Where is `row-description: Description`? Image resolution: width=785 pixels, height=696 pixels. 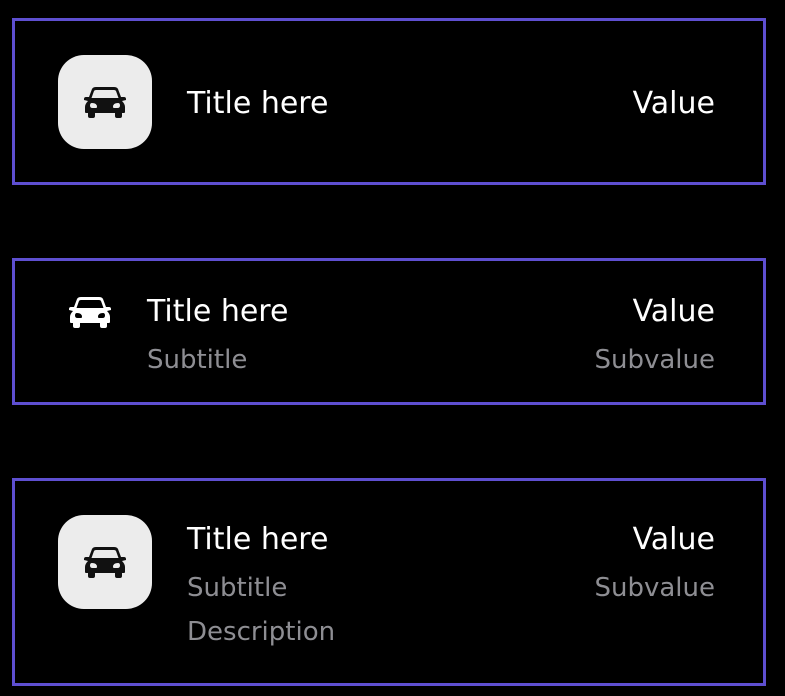
row-description: Description is located at coordinates (261, 632).